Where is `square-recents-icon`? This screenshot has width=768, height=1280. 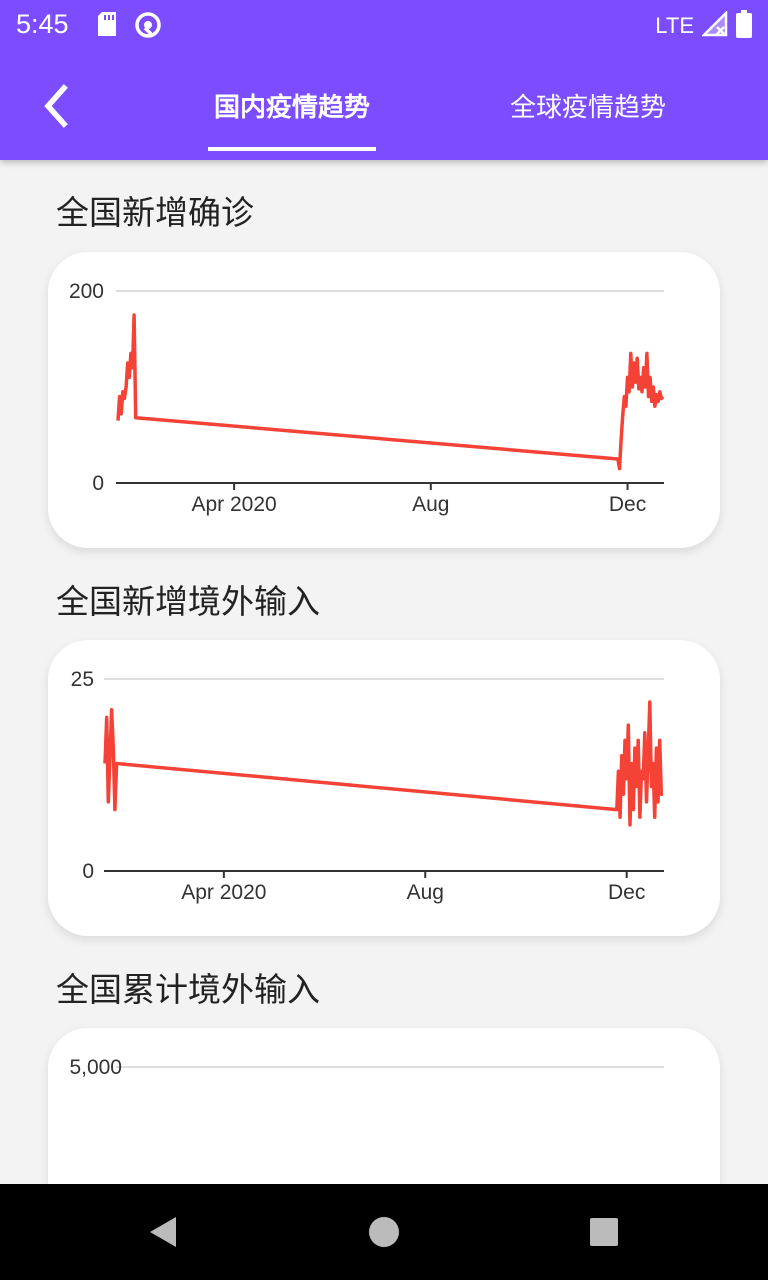 square-recents-icon is located at coordinates (604, 1232).